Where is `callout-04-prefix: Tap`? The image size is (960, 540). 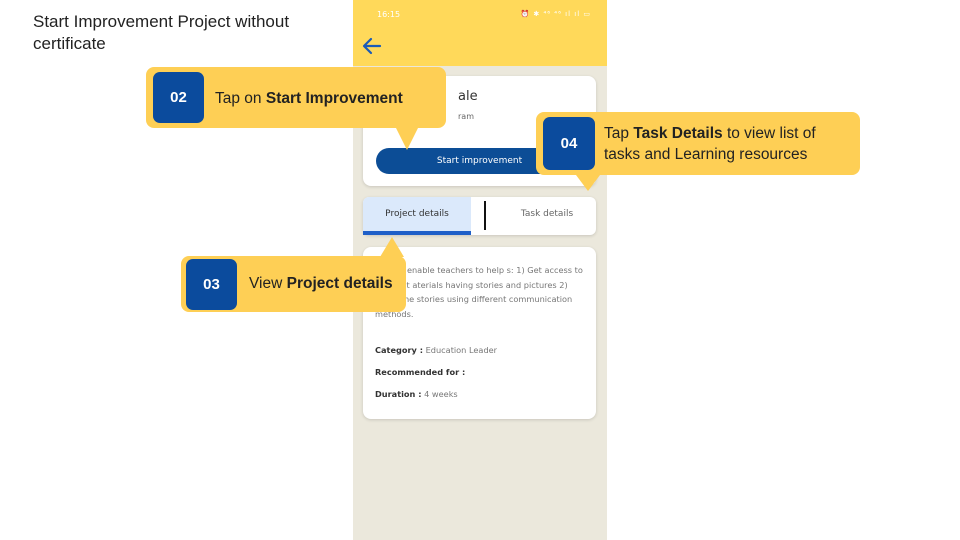
callout-04-prefix: Tap is located at coordinates (619, 133).